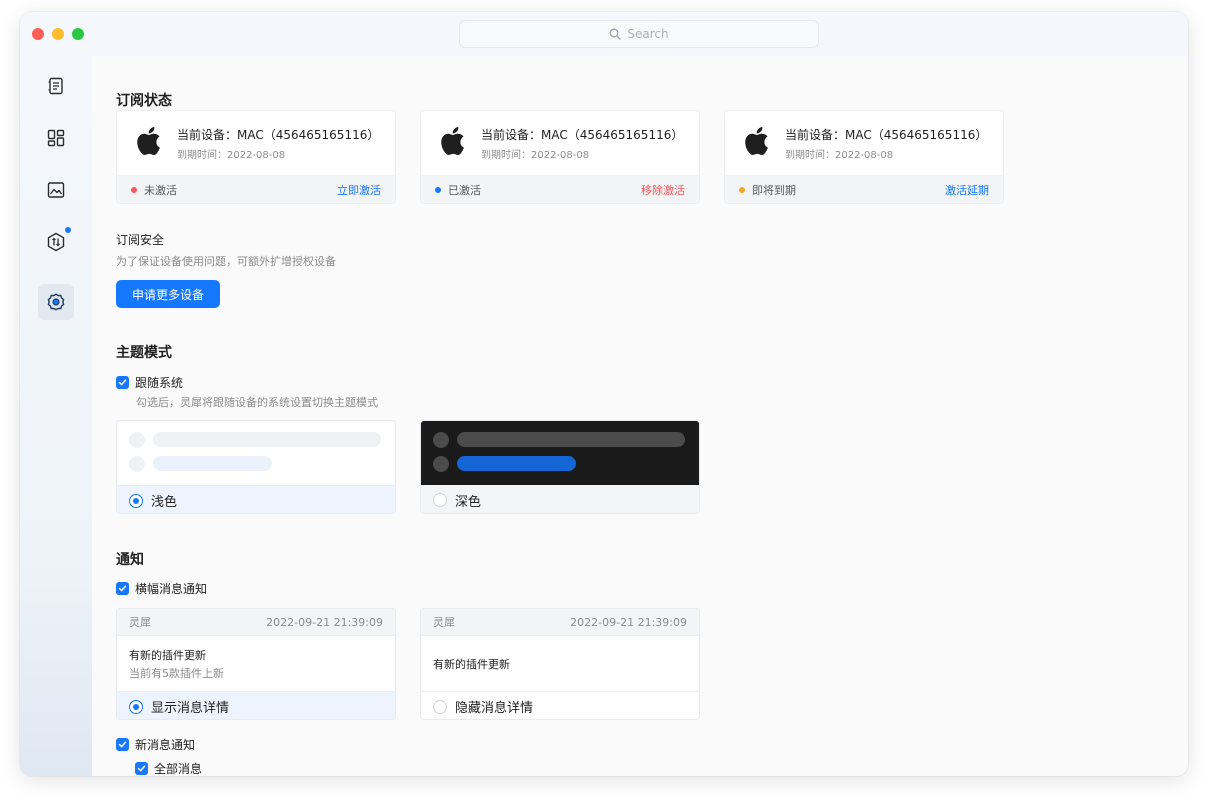 The height and width of the screenshot is (804, 1208). I want to click on banner-notify-checkbox: 横幅消息通知, so click(161, 588).